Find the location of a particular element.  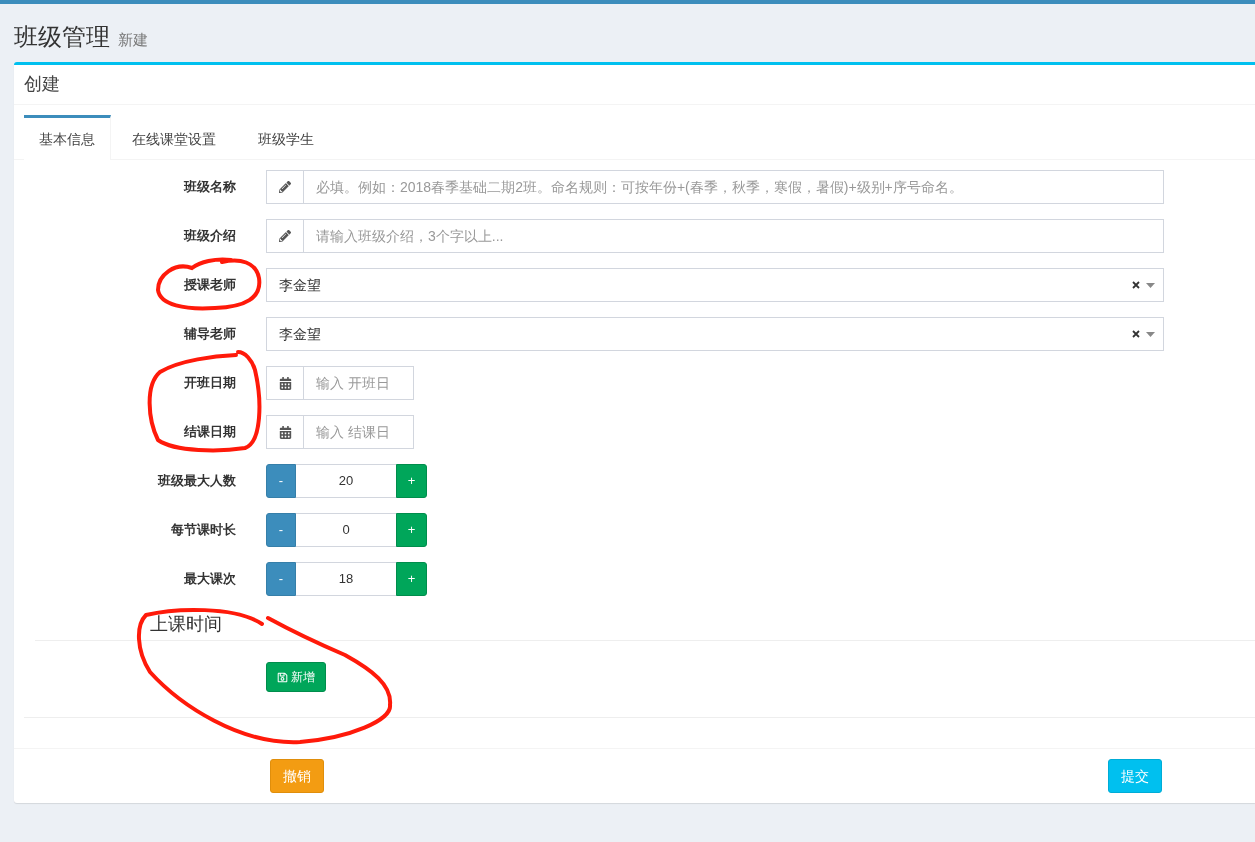

field-label: 辅导老师 is located at coordinates (209, 334).